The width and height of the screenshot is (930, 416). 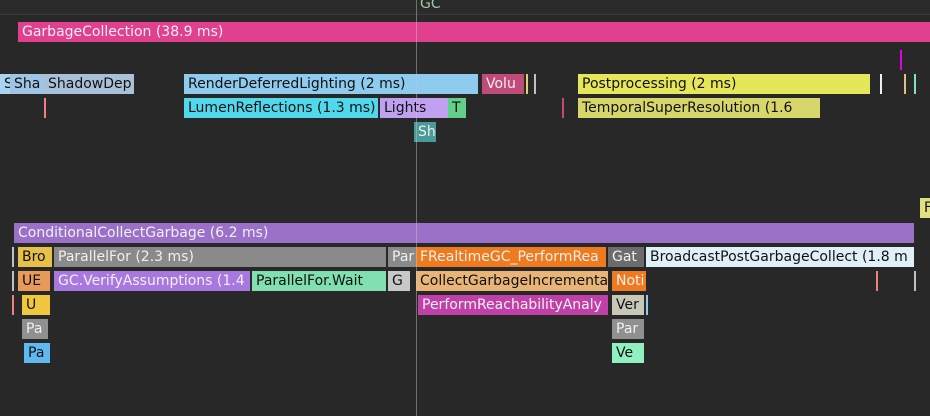 I want to click on event-pa-2: Pa, so click(x=37, y=353).